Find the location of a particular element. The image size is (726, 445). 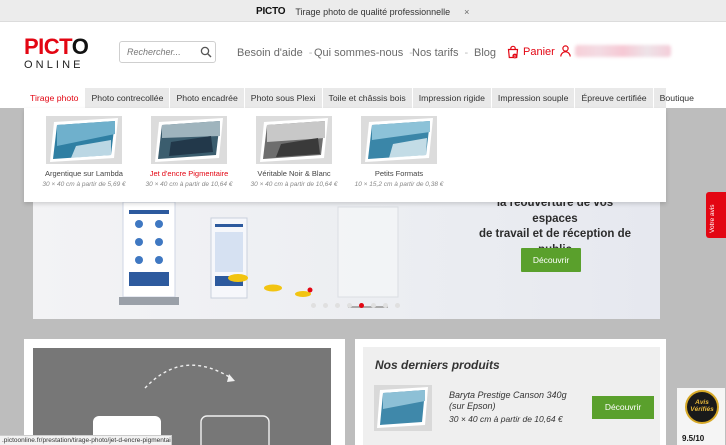

user-account-button is located at coordinates (615, 51).